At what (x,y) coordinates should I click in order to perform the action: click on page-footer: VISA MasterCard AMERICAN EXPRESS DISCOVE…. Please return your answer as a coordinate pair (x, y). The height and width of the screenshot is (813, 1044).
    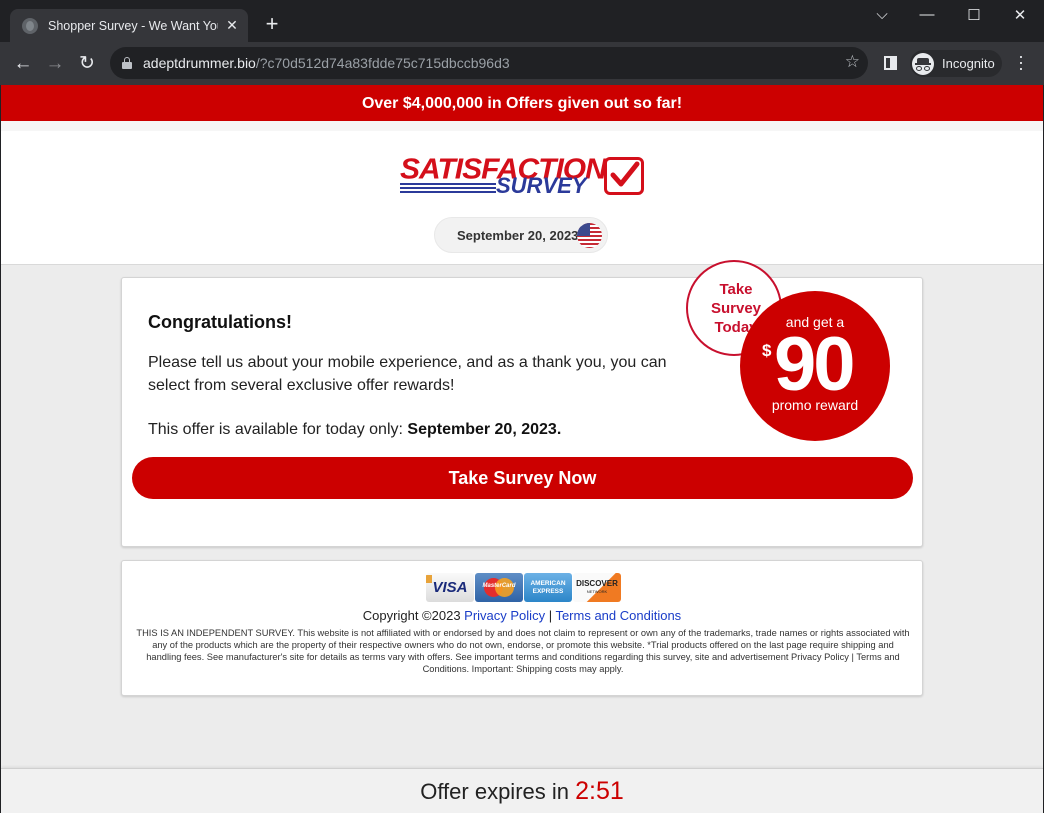
    Looking at the image, I should click on (522, 628).